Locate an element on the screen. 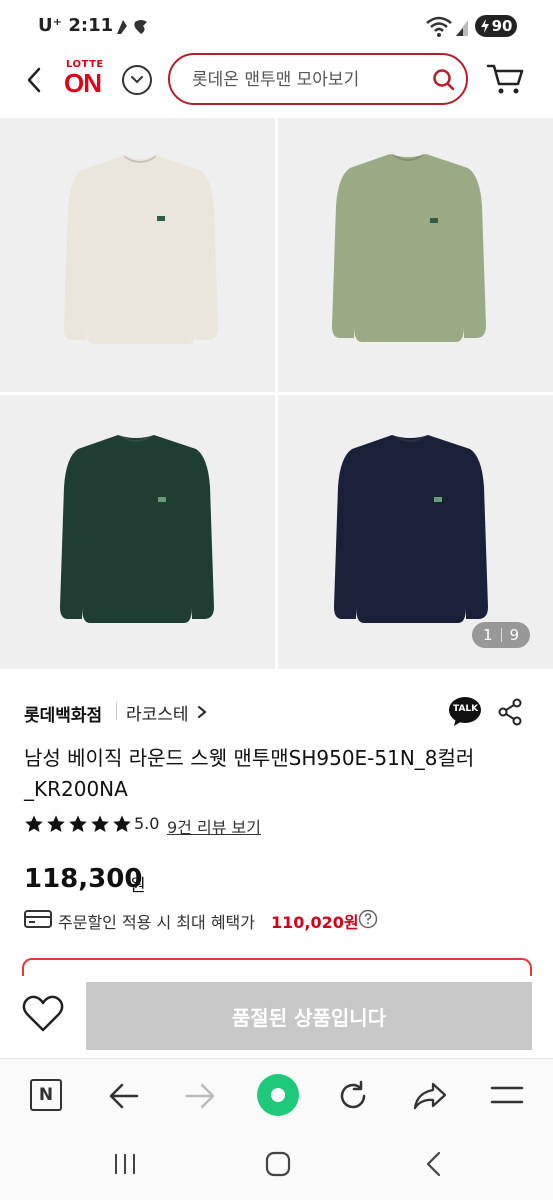 The width and height of the screenshot is (553, 1200). app-header: LOTTE ON is located at coordinates (276, 83).